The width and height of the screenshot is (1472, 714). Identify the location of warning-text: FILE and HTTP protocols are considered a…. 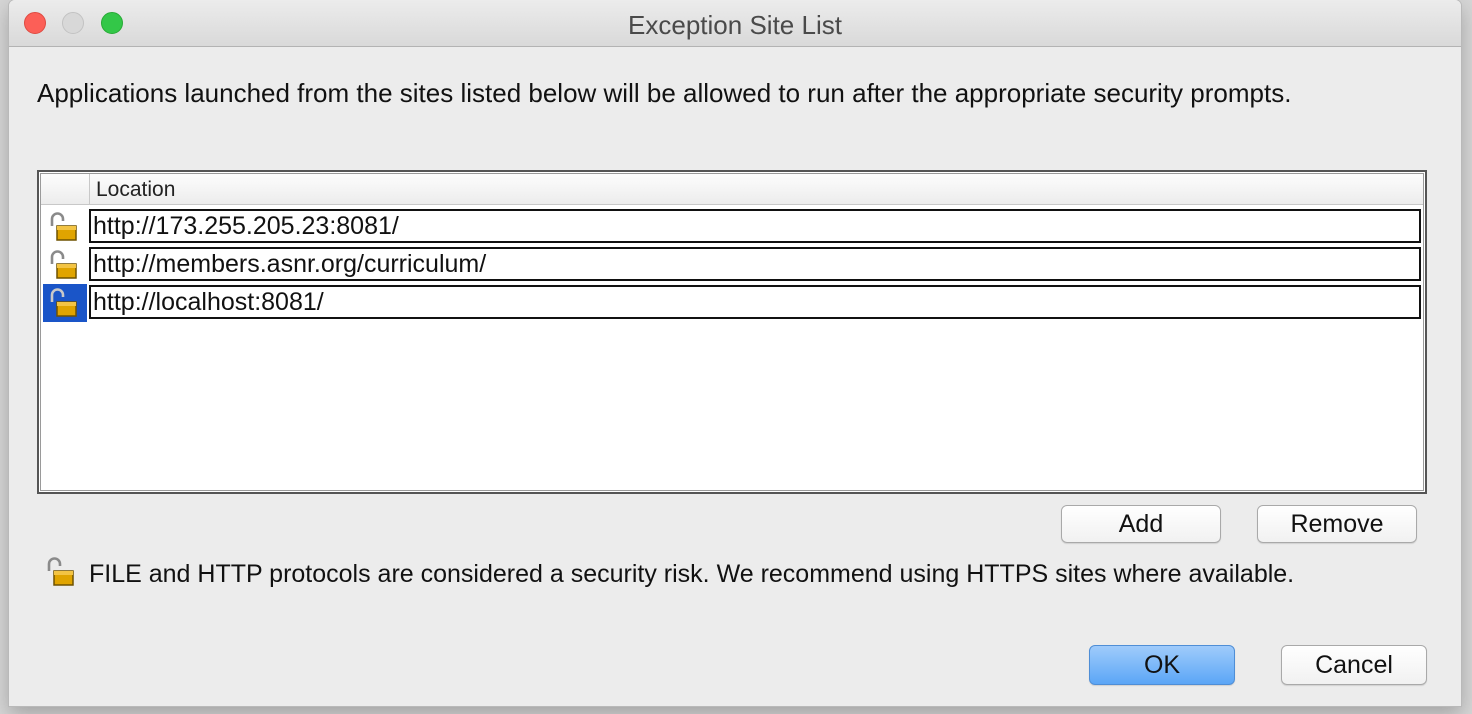
(692, 574).